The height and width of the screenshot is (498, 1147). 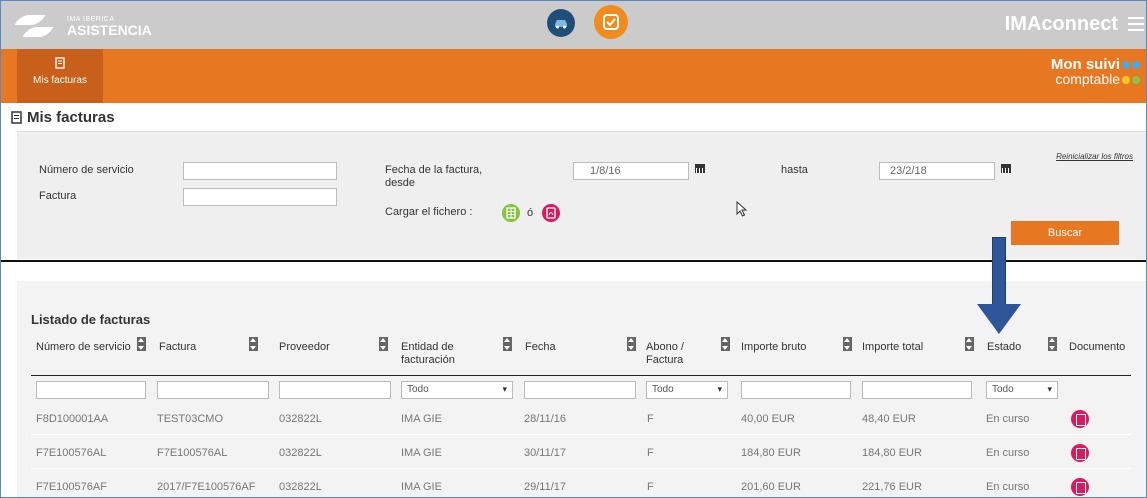 What do you see at coordinates (335, 390) in the screenshot?
I see `filter-proveedor-input` at bounding box center [335, 390].